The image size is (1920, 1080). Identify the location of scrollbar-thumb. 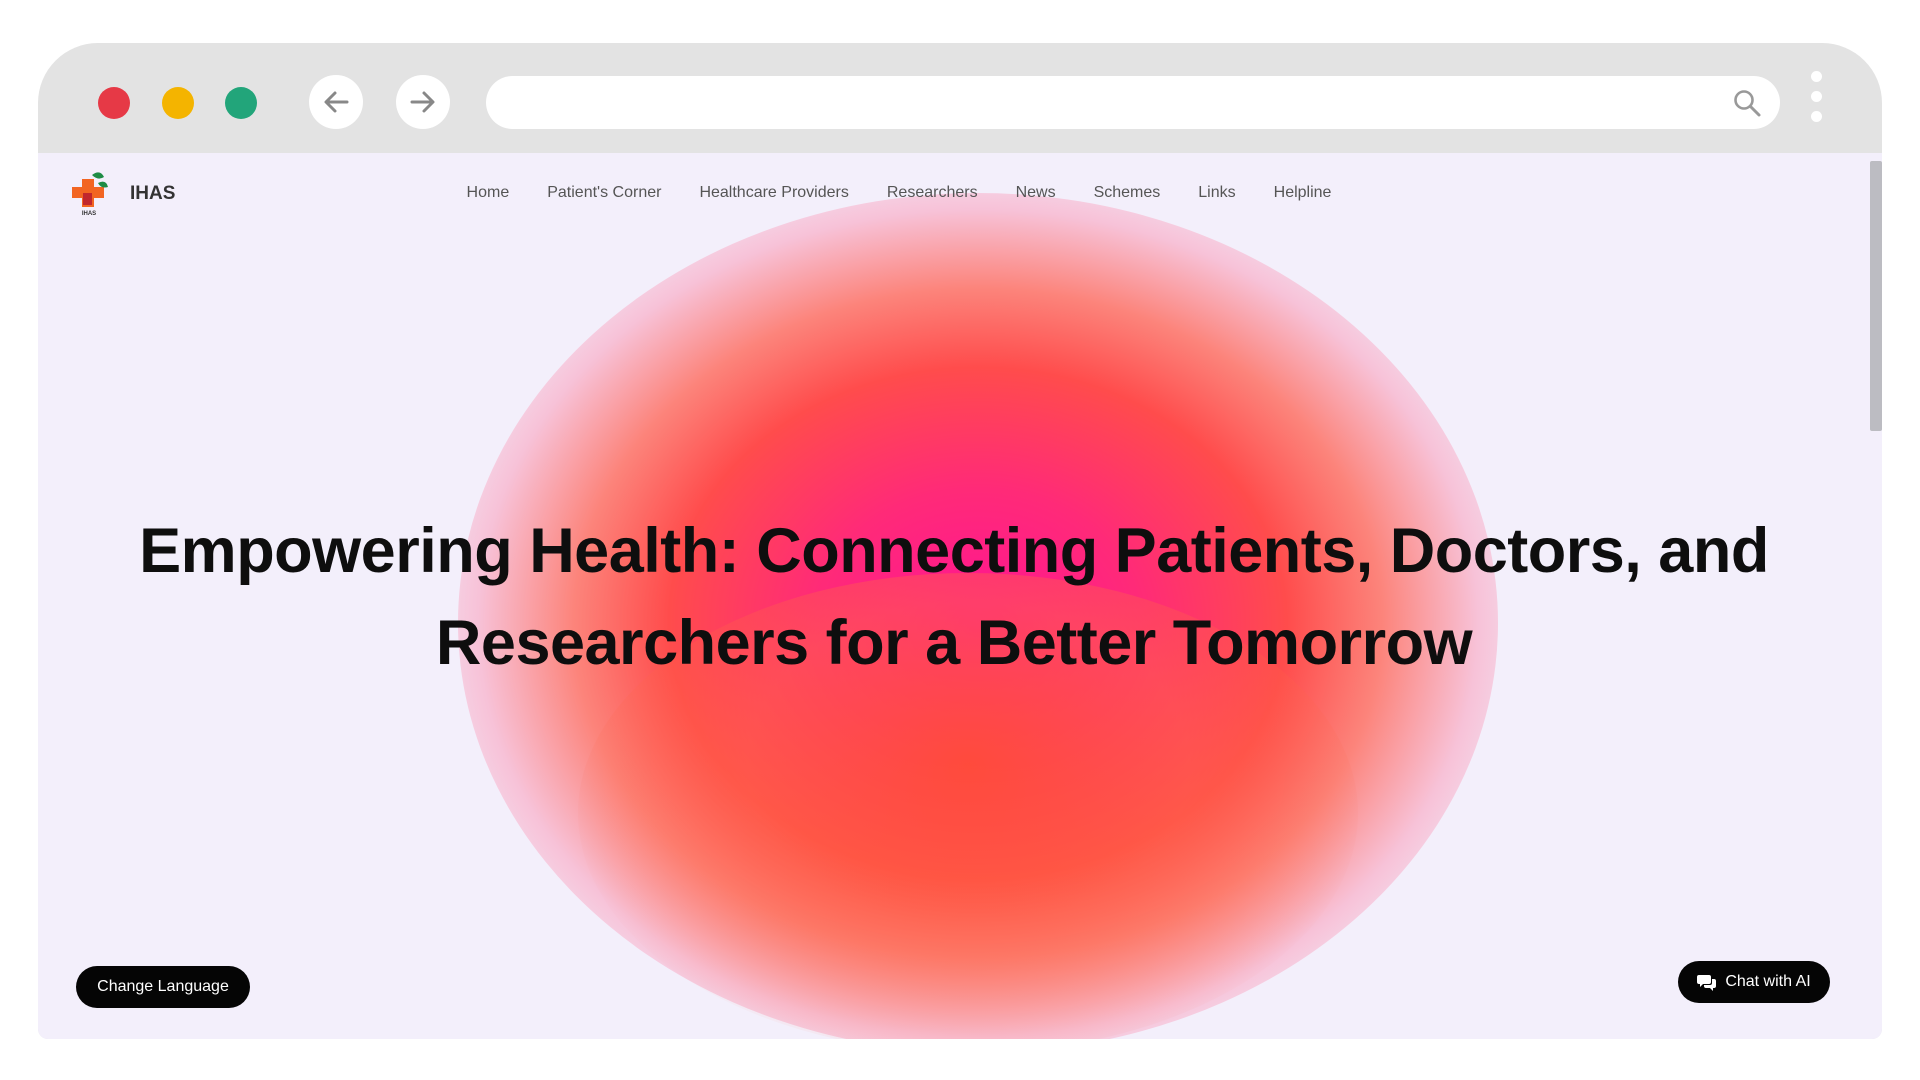
(1876, 296).